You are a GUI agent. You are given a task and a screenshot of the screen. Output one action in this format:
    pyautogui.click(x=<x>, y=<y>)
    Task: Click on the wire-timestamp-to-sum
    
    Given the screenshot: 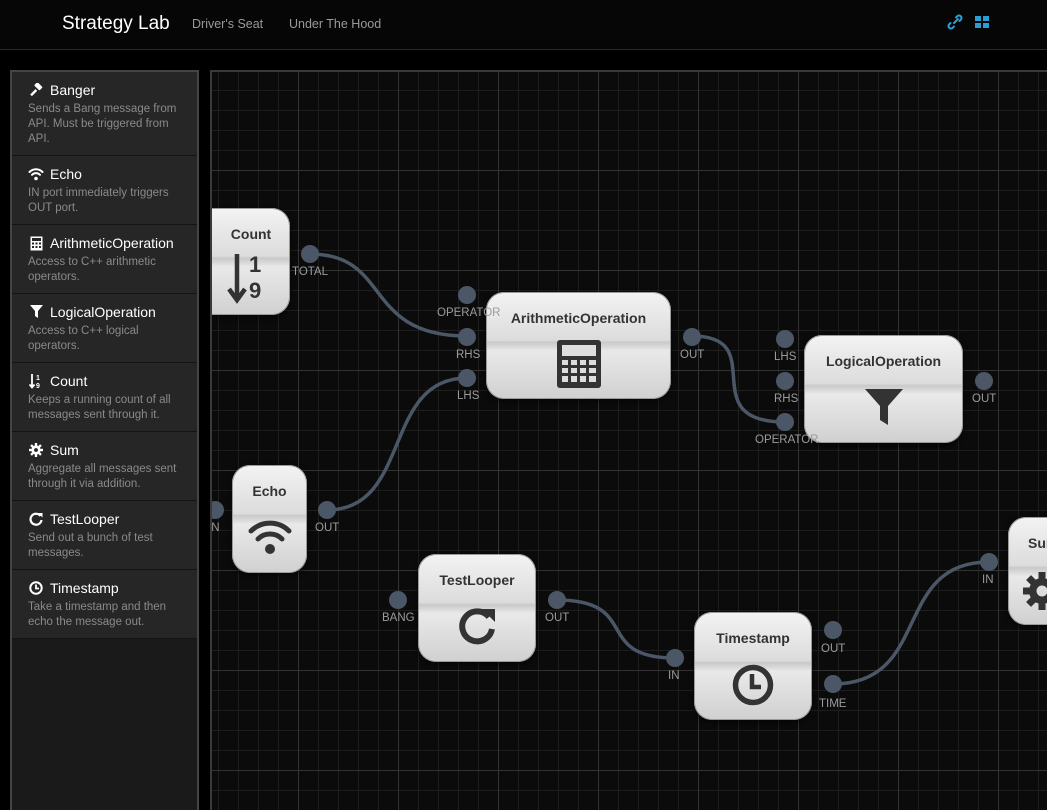 What is the action you would take?
    pyautogui.click(x=911, y=623)
    